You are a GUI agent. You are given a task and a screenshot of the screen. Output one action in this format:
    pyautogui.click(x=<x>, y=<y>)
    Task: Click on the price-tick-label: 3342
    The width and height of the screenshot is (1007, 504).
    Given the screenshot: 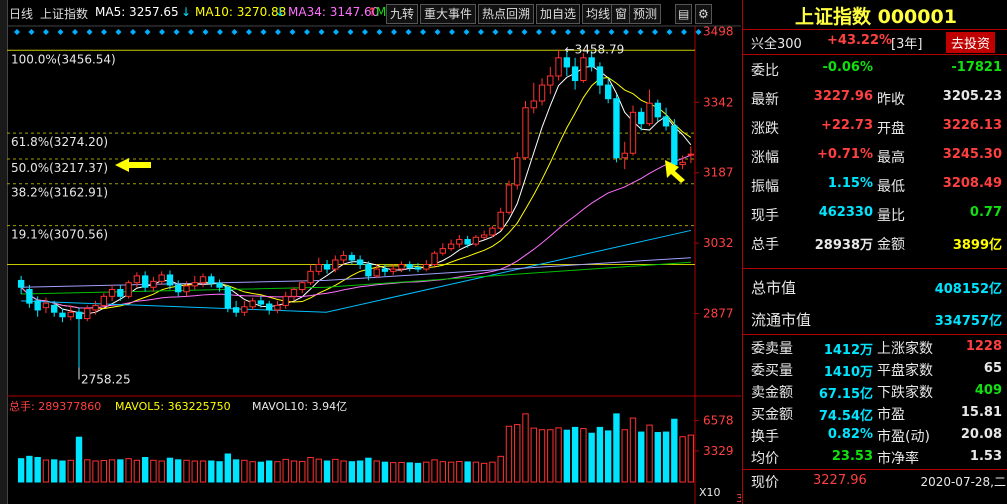 What is the action you would take?
    pyautogui.click(x=718, y=102)
    